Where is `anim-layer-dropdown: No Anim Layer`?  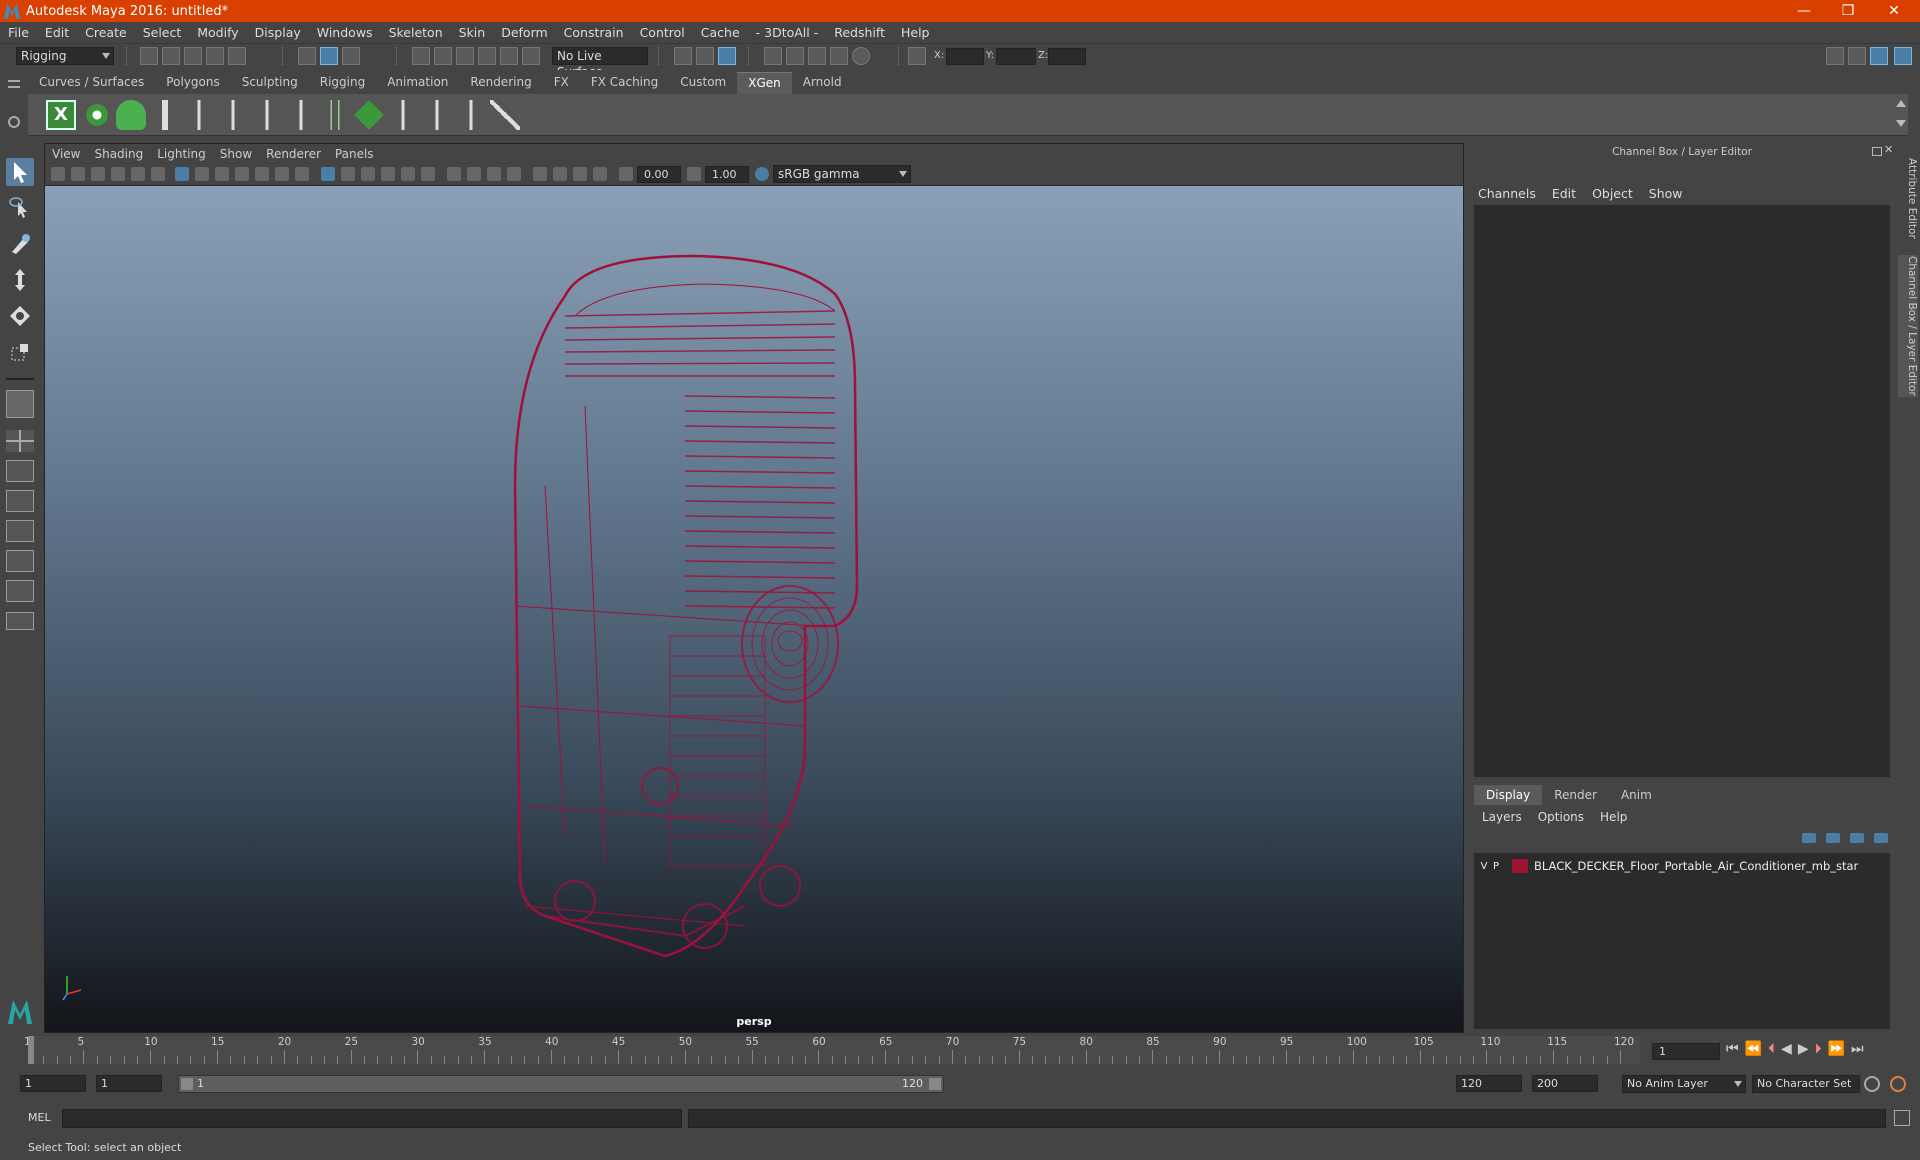
anim-layer-dropdown: No Anim Layer is located at coordinates (1684, 1084).